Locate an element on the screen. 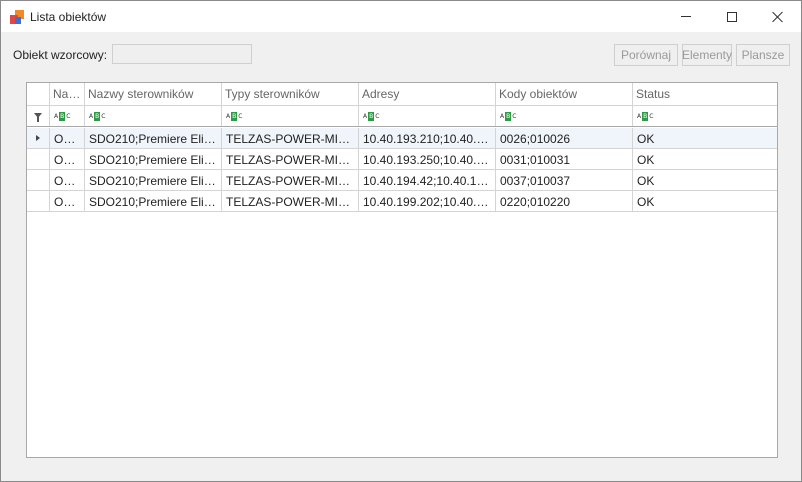 Image resolution: width=802 pixels, height=482 pixels. elements-button: Elementy is located at coordinates (707, 55).